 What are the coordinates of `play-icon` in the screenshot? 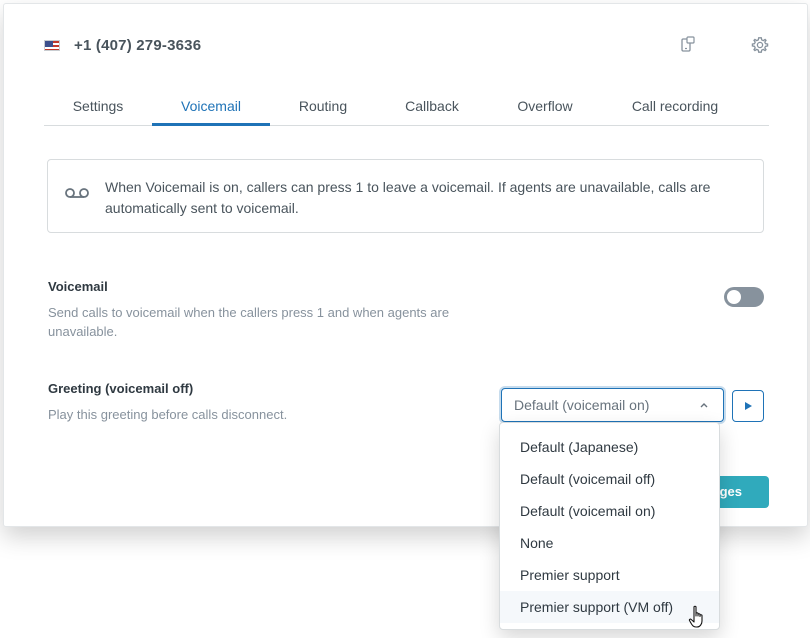 It's located at (748, 406).